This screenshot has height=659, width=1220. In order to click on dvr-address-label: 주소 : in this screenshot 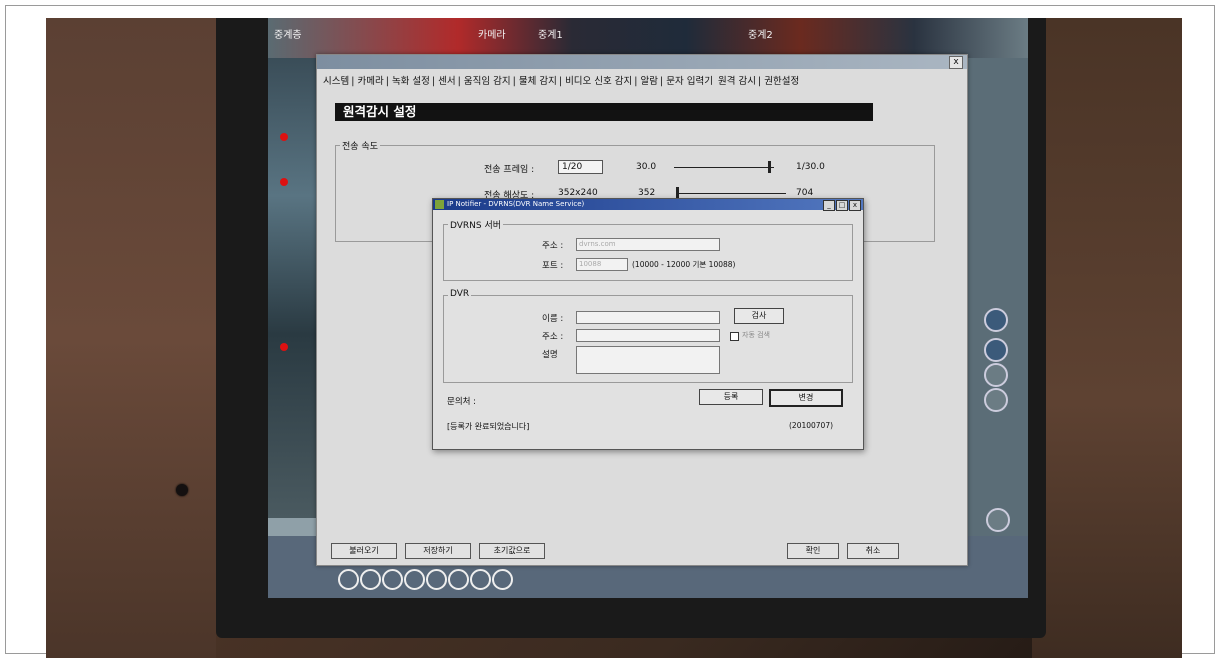, I will do `click(553, 337)`.